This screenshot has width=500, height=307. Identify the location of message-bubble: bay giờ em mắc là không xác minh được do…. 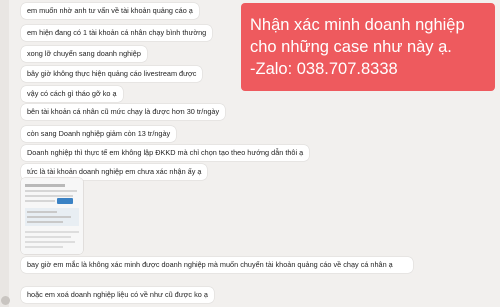
(217, 265).